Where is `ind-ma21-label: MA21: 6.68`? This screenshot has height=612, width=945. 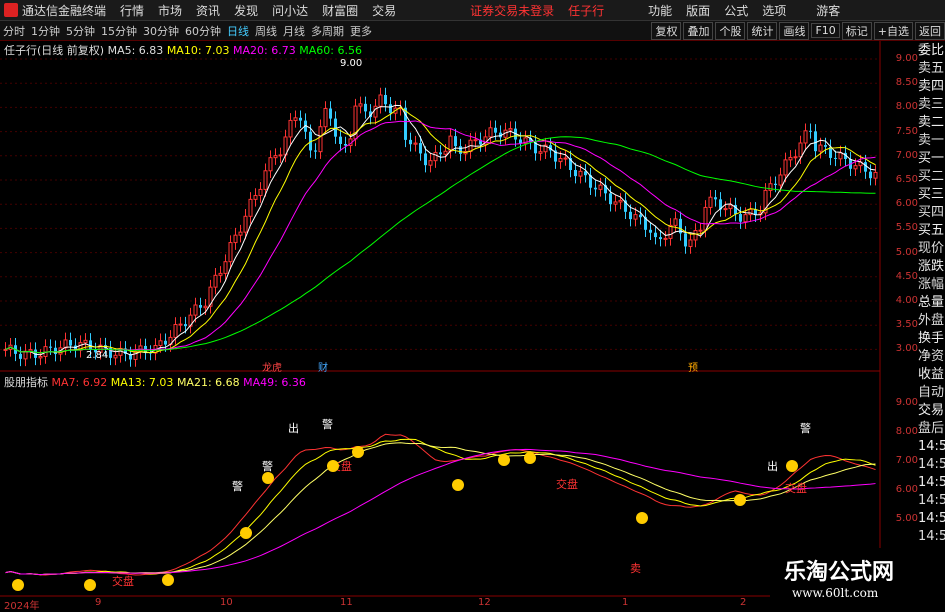 ind-ma21-label: MA21: 6.68 is located at coordinates (208, 382).